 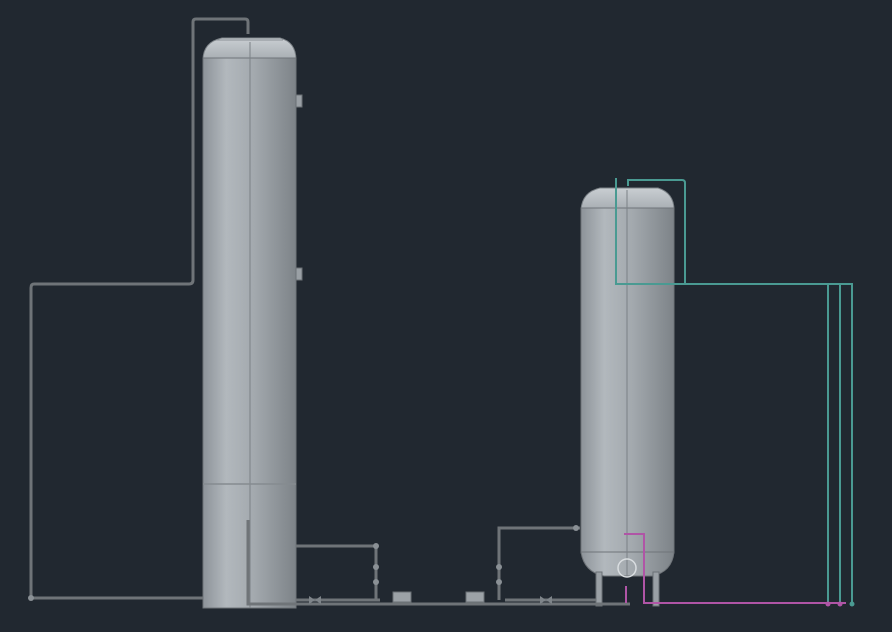 I want to click on short-receiver-vessel, so click(x=627, y=397).